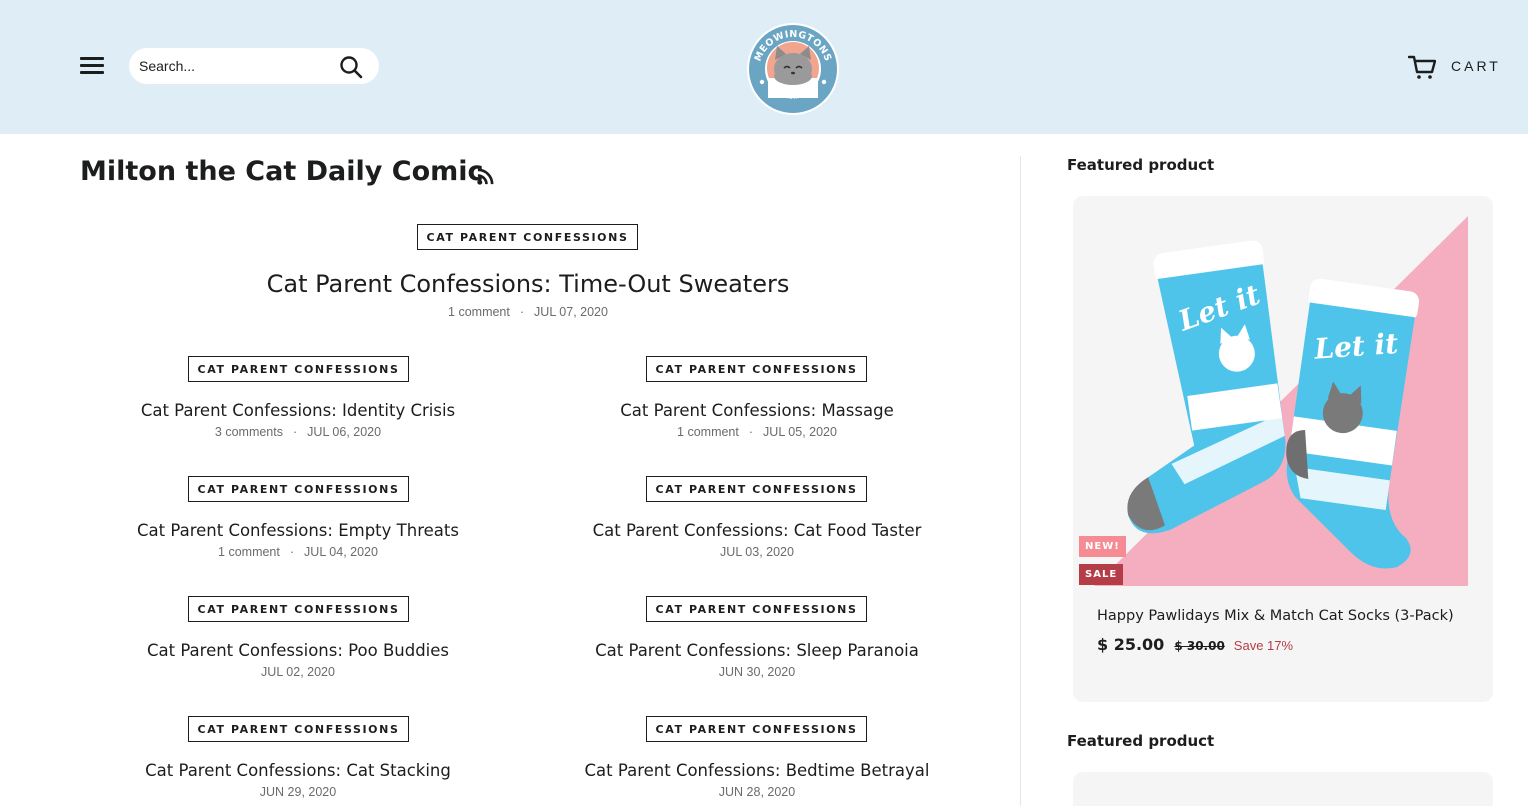  What do you see at coordinates (1020, 481) in the screenshot?
I see `column-divider` at bounding box center [1020, 481].